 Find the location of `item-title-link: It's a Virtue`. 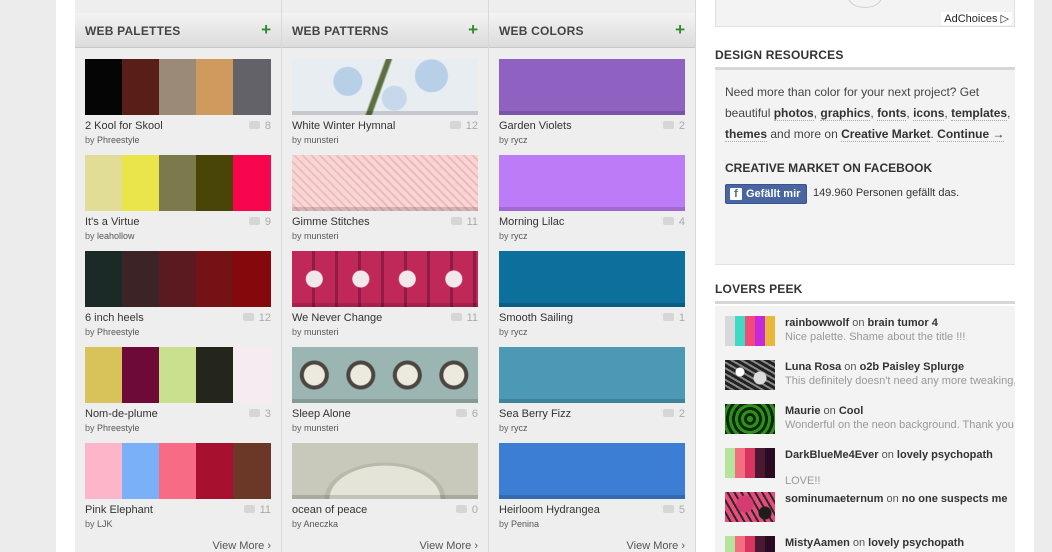

item-title-link: It's a Virtue is located at coordinates (112, 222).